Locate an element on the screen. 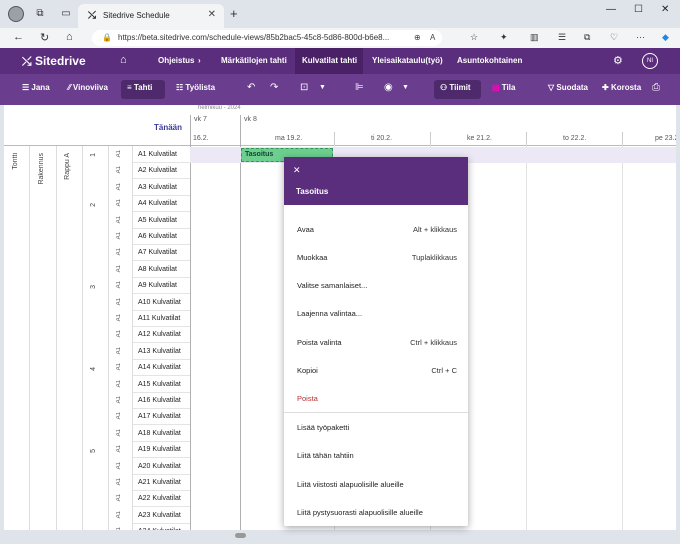 The image size is (680, 544). horizontal-scrollbar is located at coordinates (240, 535).